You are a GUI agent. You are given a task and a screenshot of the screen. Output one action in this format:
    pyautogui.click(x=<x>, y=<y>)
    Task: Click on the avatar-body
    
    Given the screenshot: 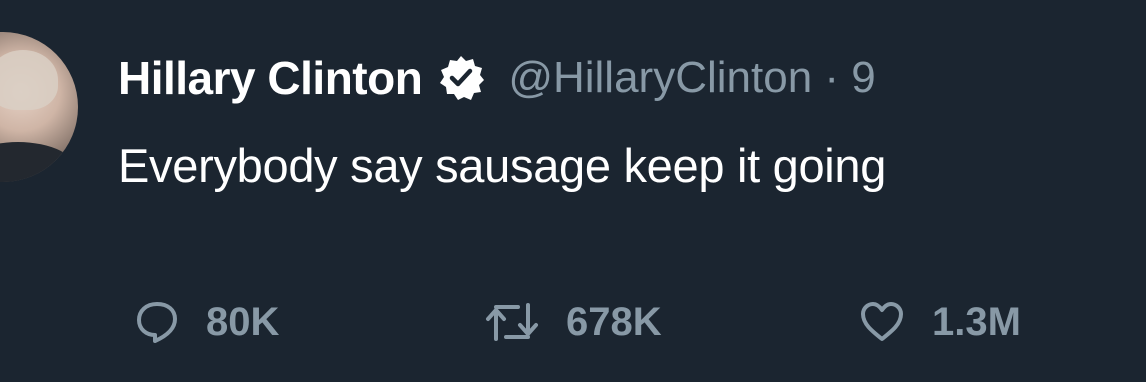 What is the action you would take?
    pyautogui.click(x=39, y=162)
    